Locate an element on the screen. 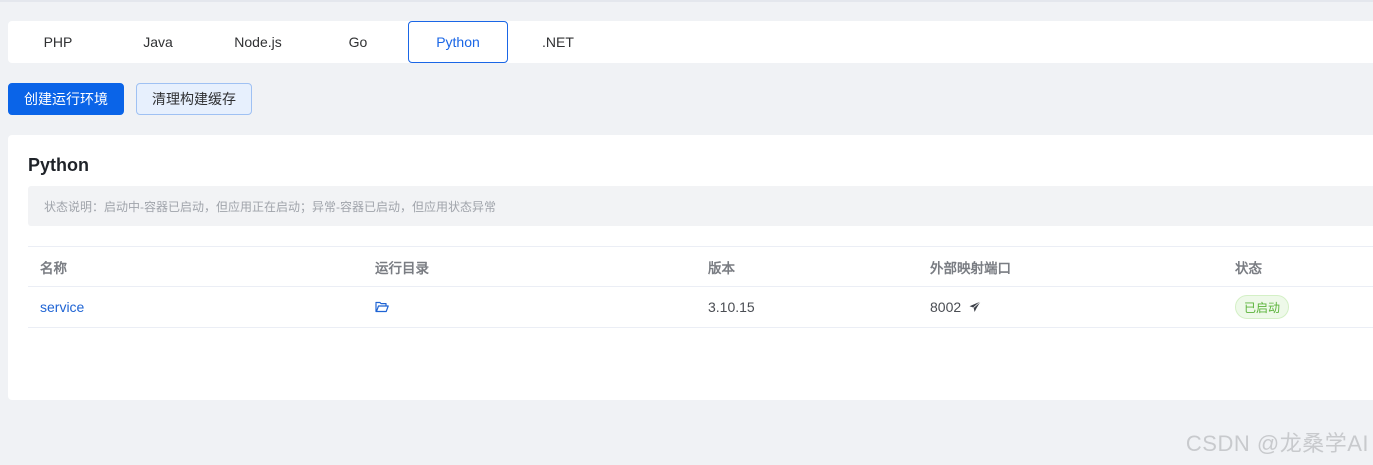  send-icon is located at coordinates (975, 307).